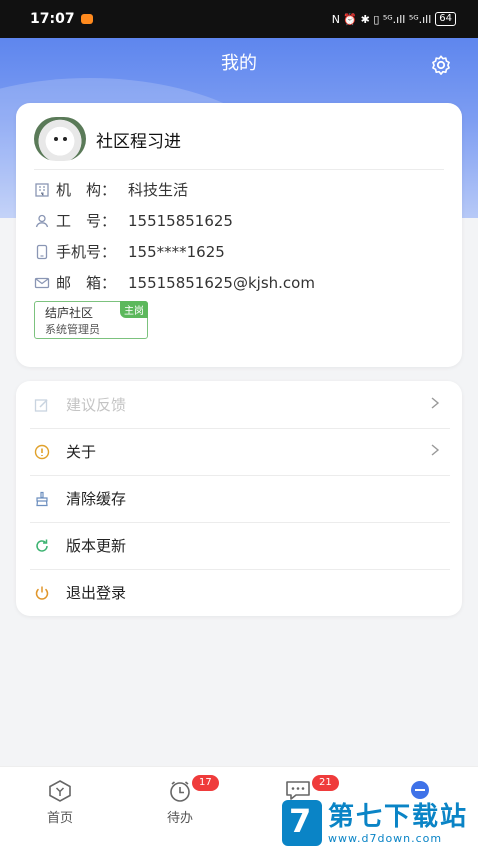 This screenshot has width=478, height=851. What do you see at coordinates (134, 309) in the screenshot?
I see `primary-post-badge: 主岗` at bounding box center [134, 309].